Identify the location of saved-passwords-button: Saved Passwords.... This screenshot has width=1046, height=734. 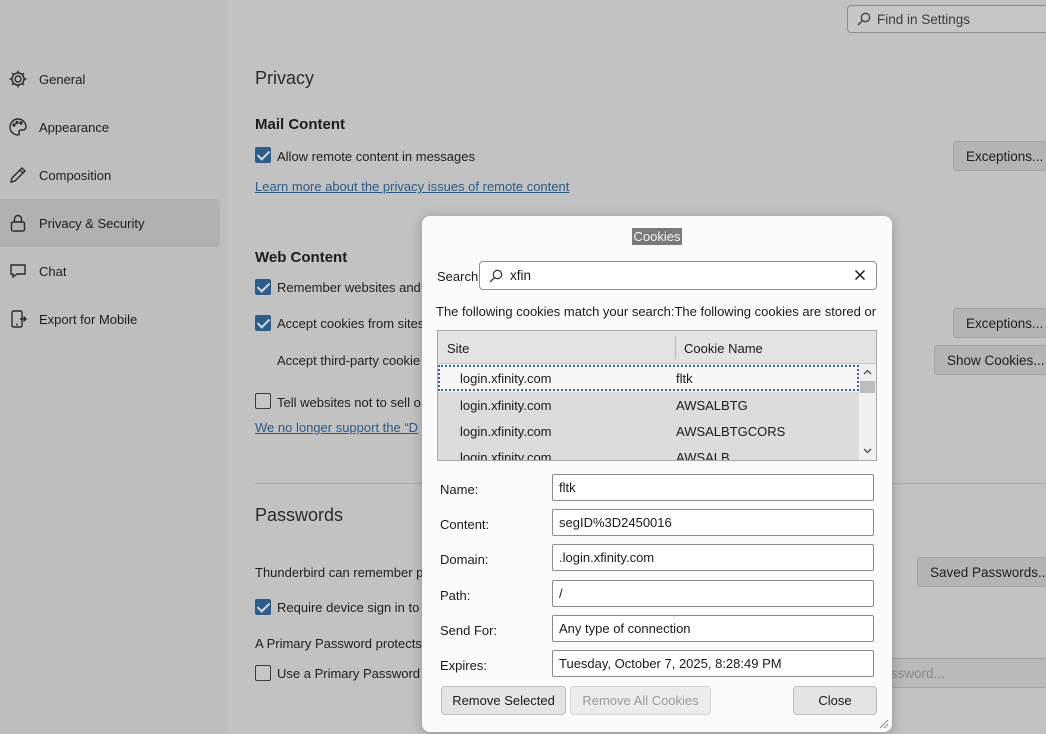
(981, 572).